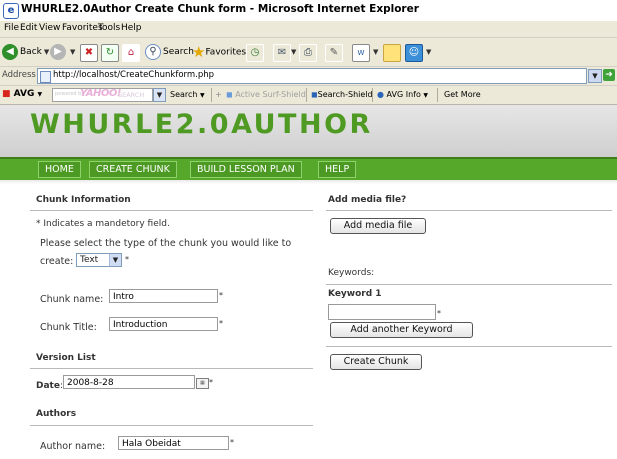 This screenshot has width=617, height=459. What do you see at coordinates (31, 52) in the screenshot?
I see `back-label: Back` at bounding box center [31, 52].